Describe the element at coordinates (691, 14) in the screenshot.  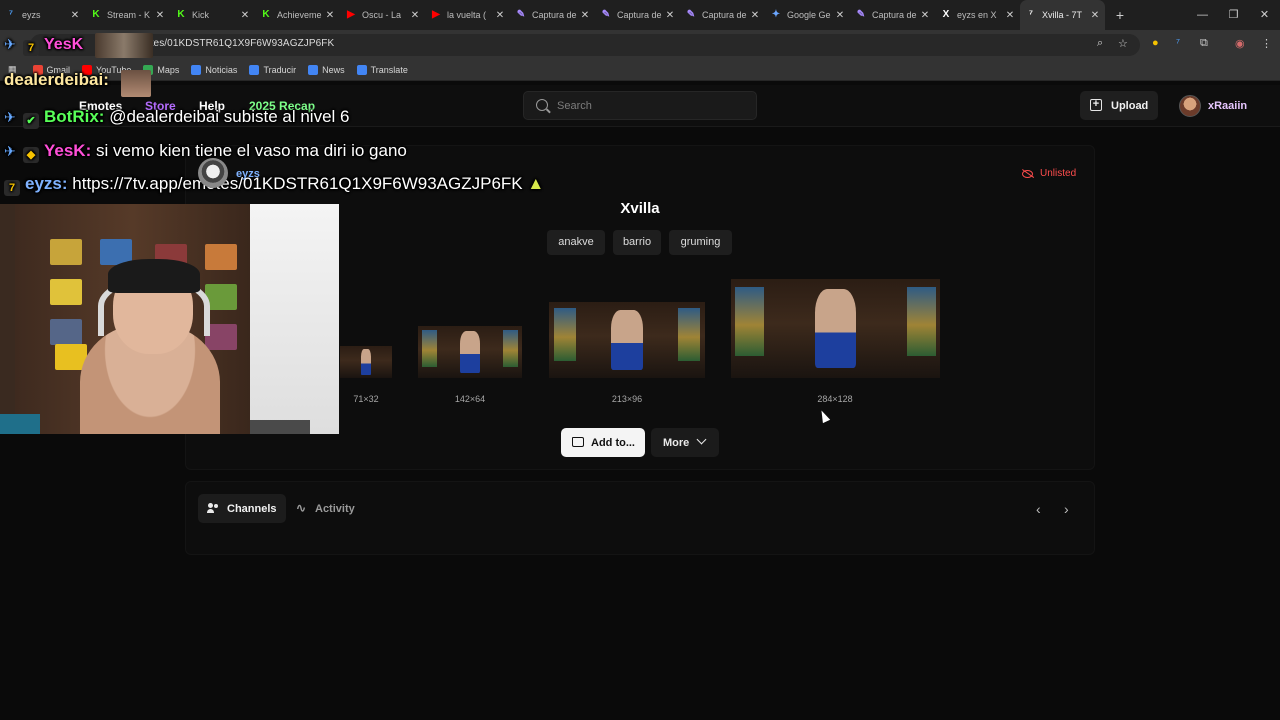
I see `pen-icon: ✎` at that location.